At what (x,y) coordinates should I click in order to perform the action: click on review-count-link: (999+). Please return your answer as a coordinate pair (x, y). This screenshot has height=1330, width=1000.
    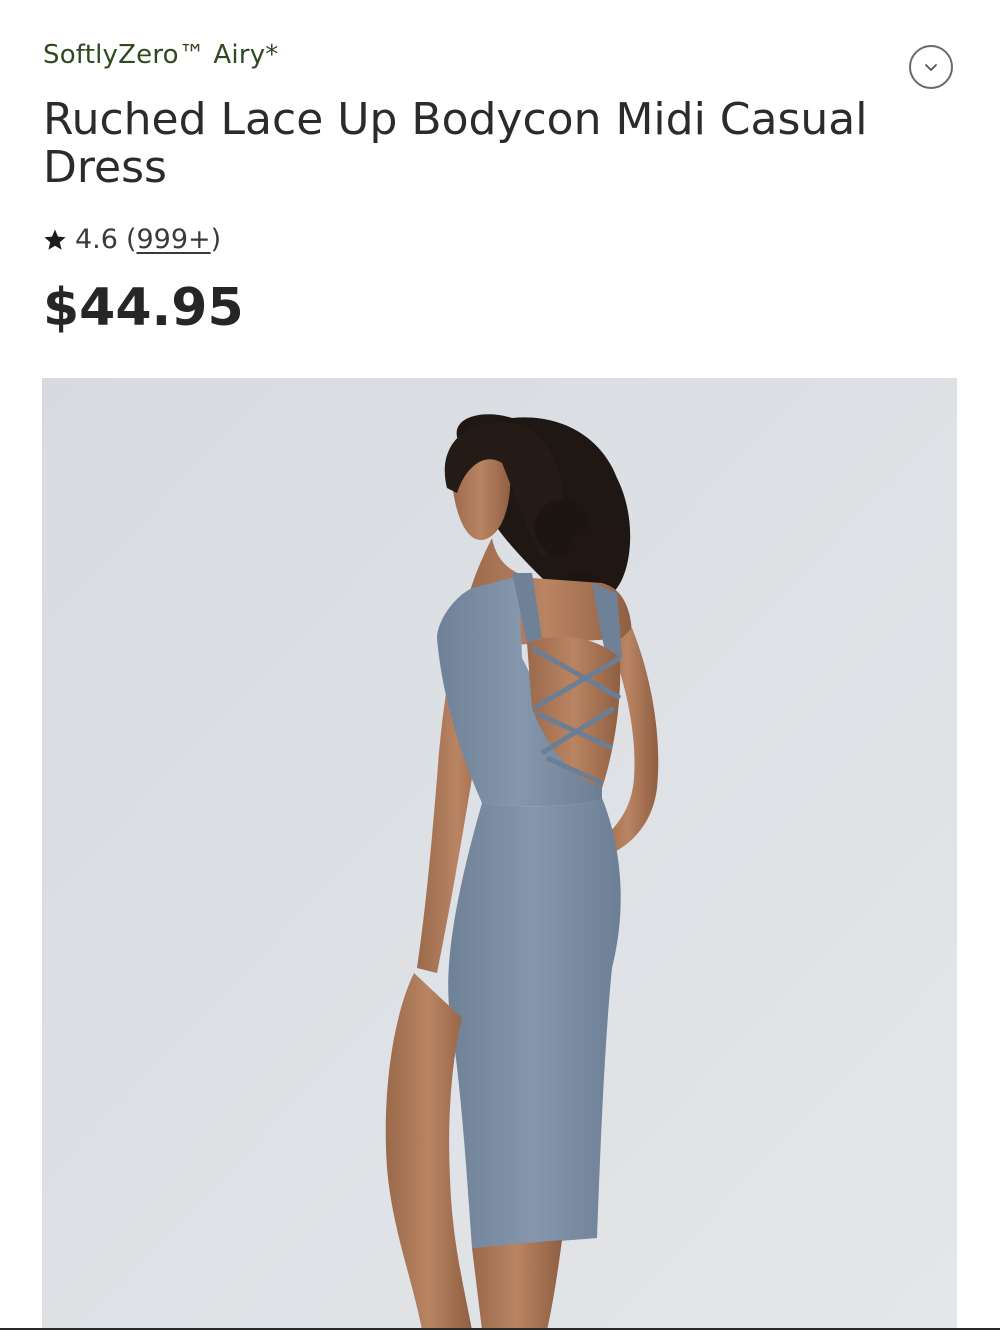
    Looking at the image, I should click on (173, 239).